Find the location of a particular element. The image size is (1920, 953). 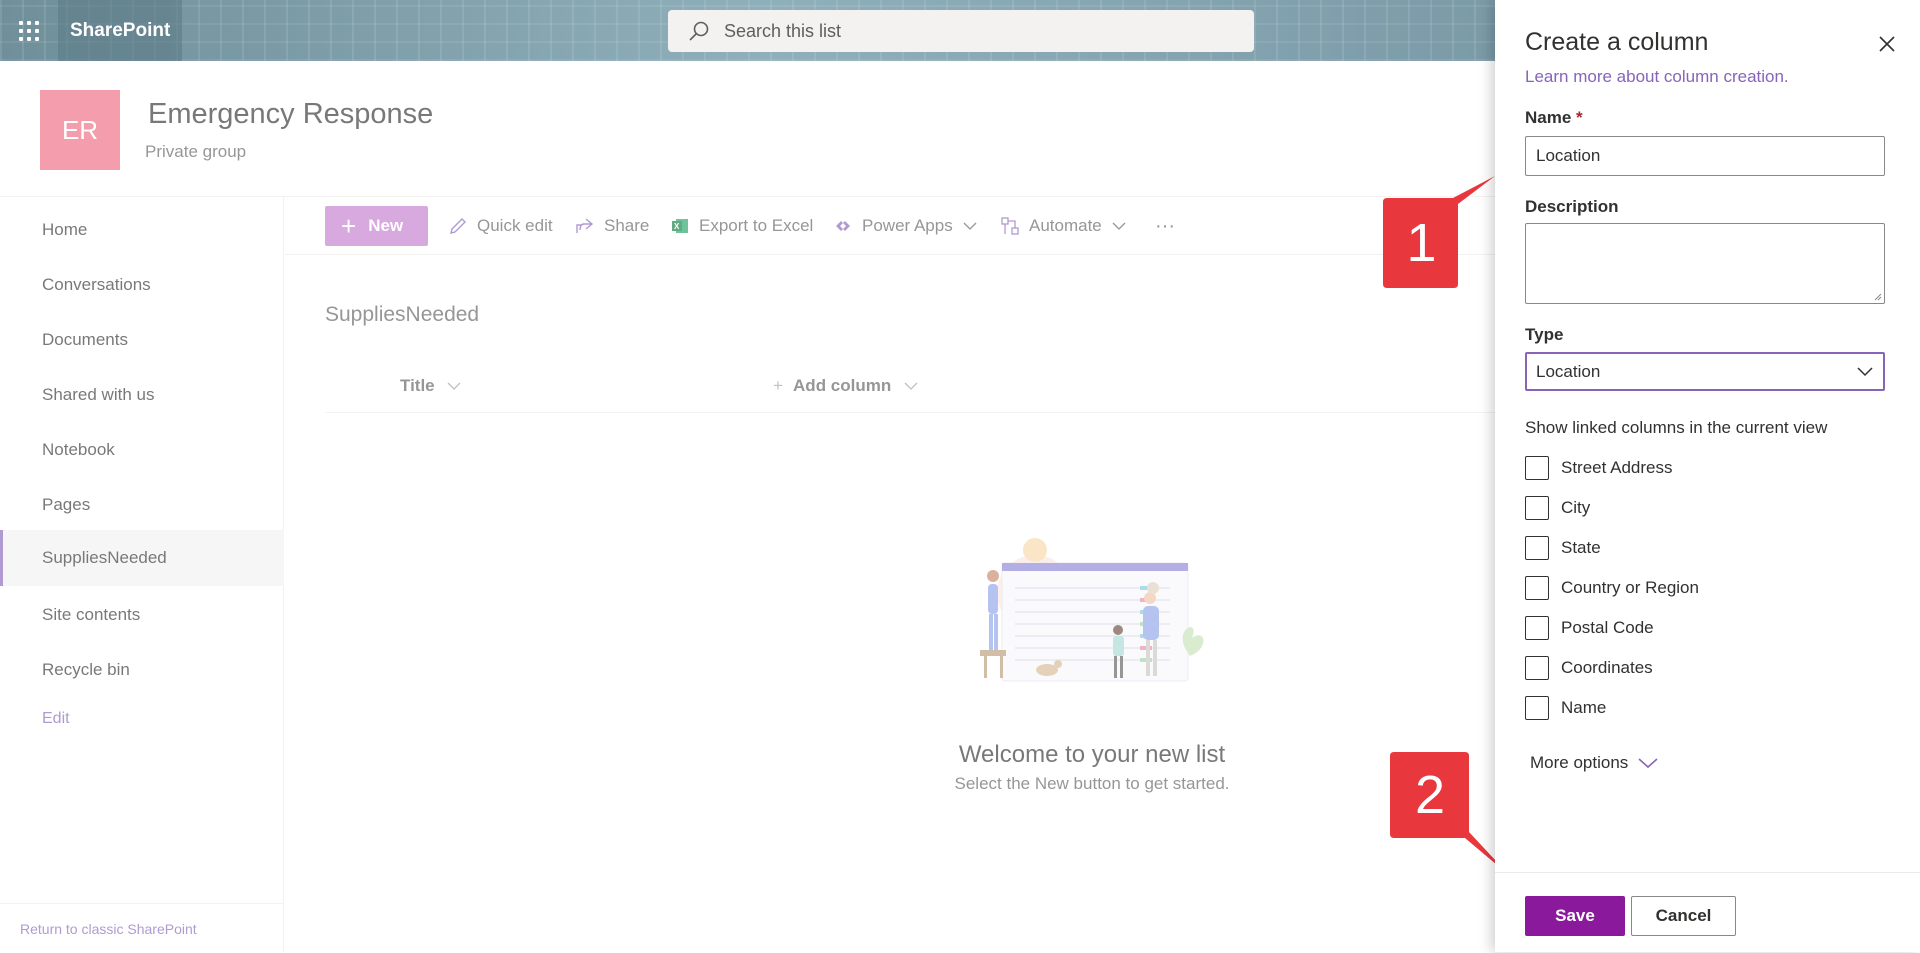

save-button: Save is located at coordinates (1575, 916).